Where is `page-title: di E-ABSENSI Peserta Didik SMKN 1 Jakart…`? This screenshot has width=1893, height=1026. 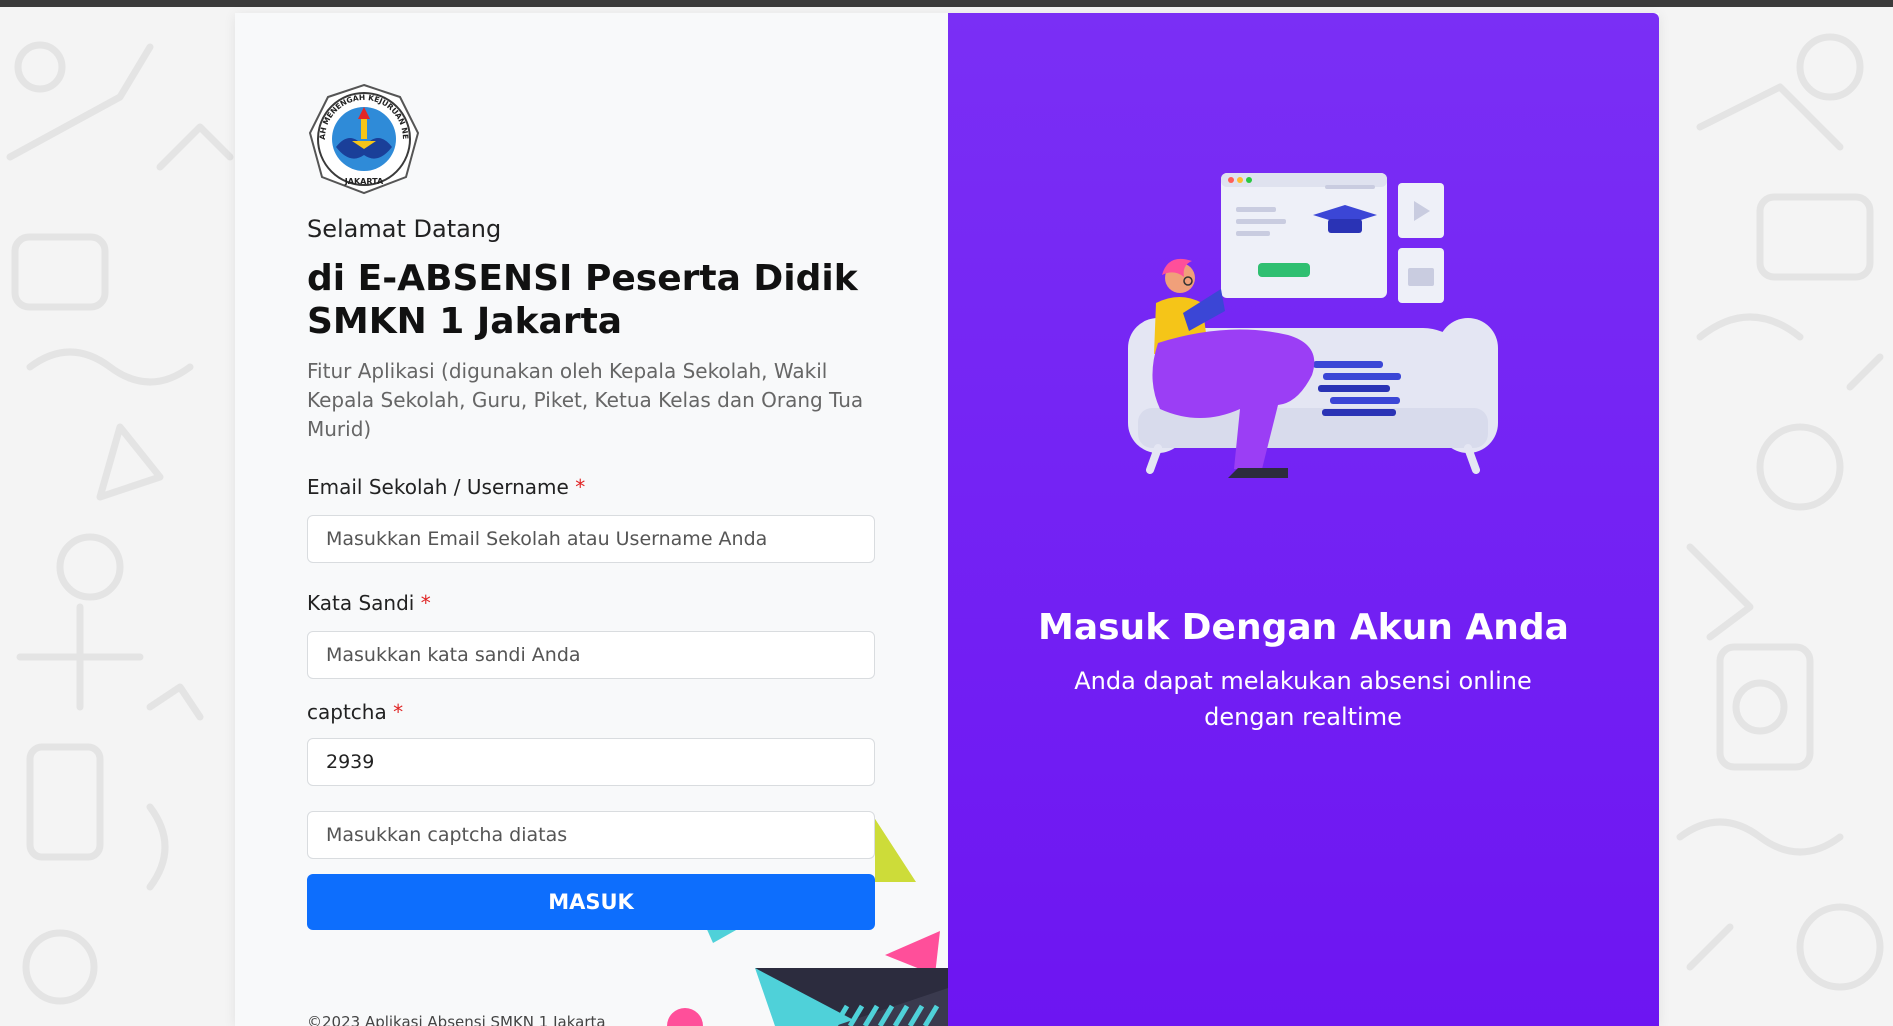 page-title: di E-ABSENSI Peserta Didik SMKN 1 Jakart… is located at coordinates (587, 300).